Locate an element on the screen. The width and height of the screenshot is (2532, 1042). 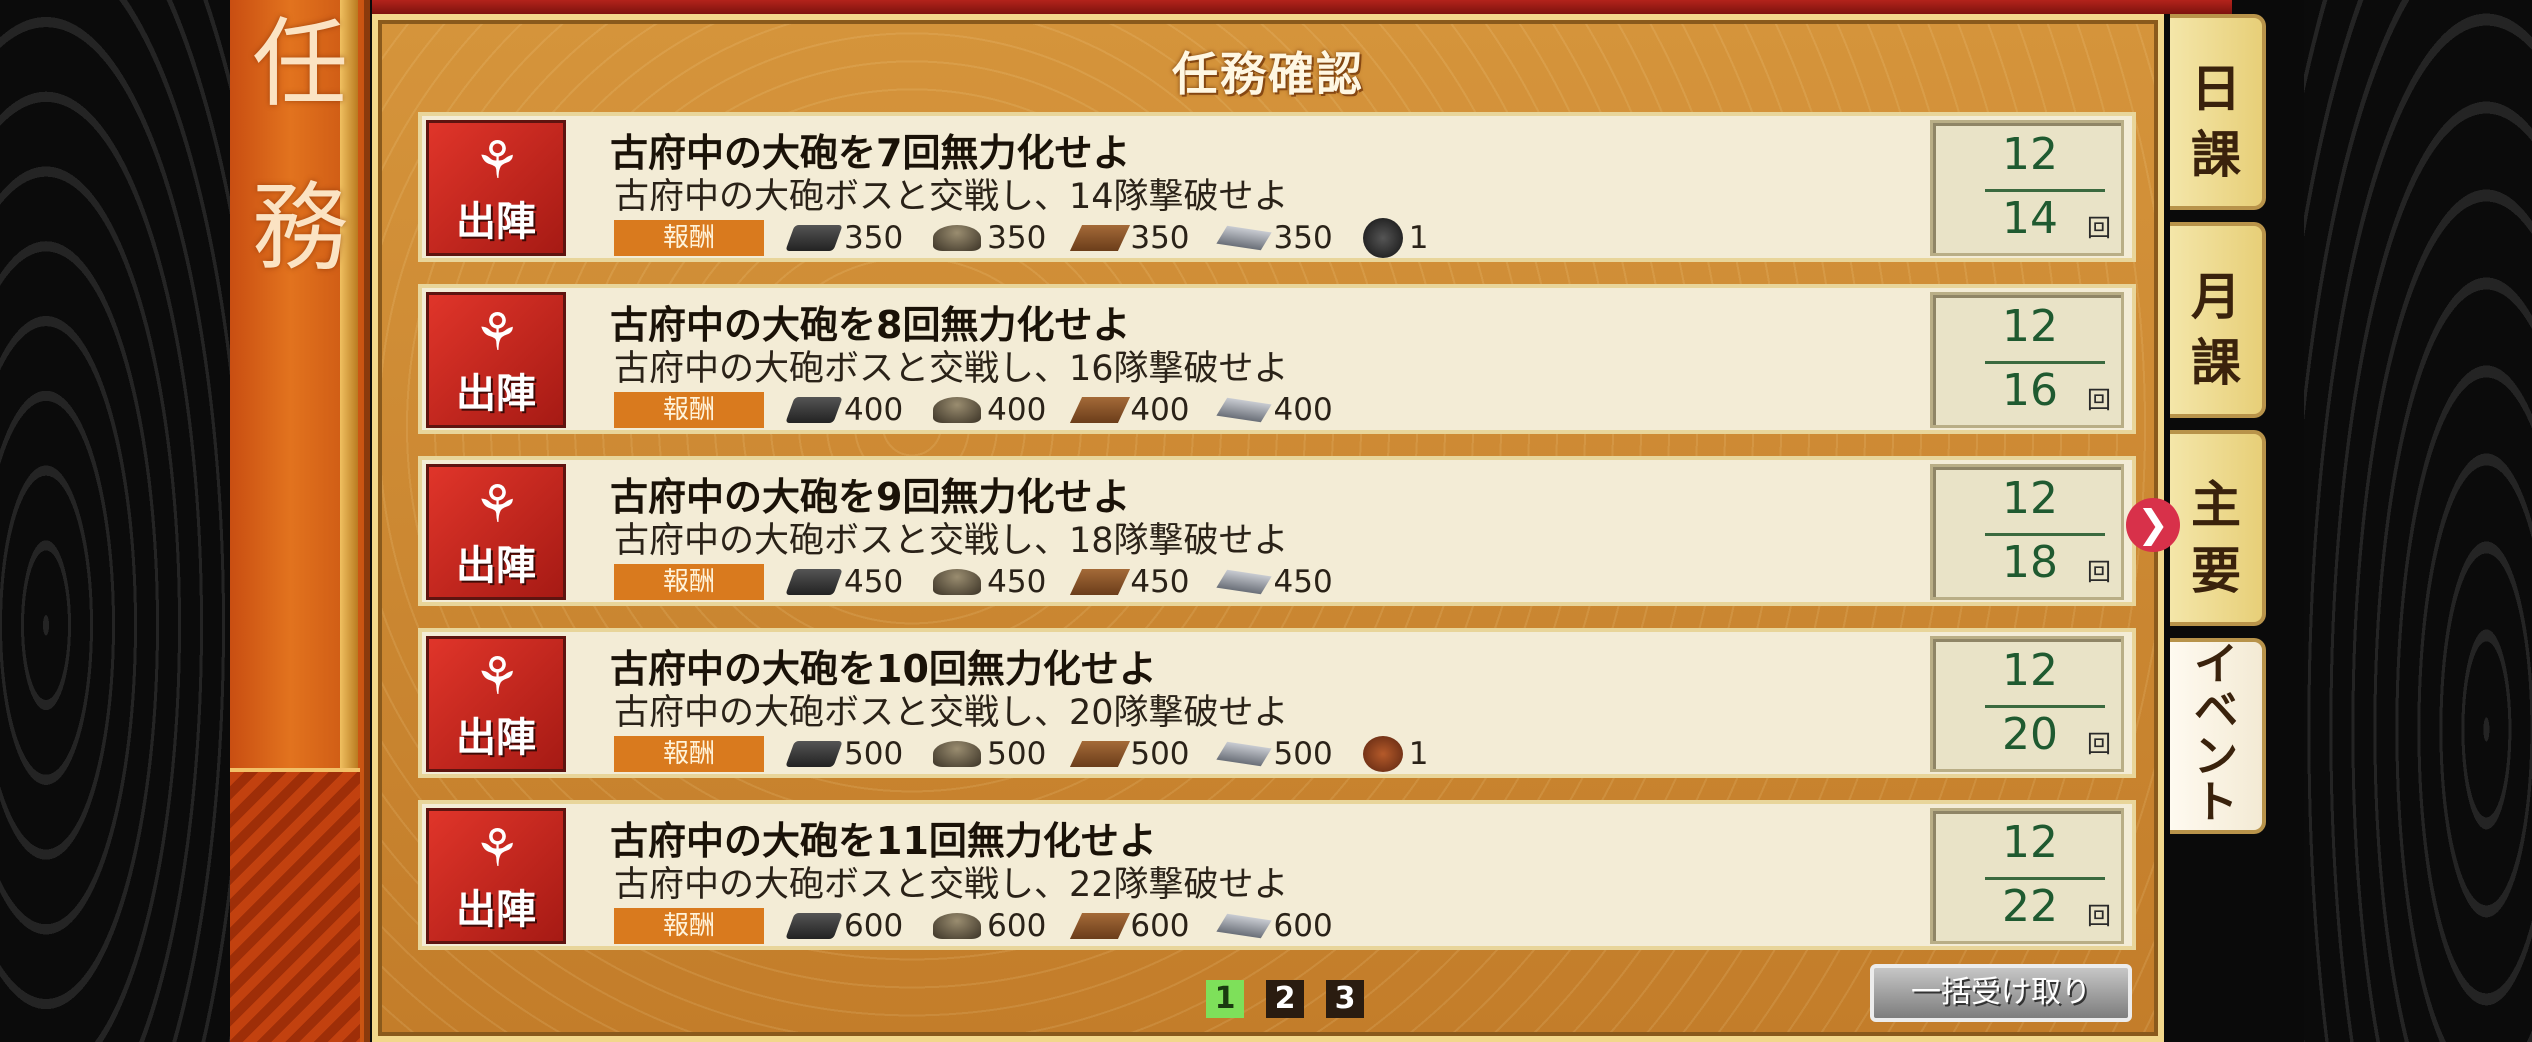
mission-desc: 古府中の大砲ボスと交戦し、14隊撃破せよ is located at coordinates (951, 197).